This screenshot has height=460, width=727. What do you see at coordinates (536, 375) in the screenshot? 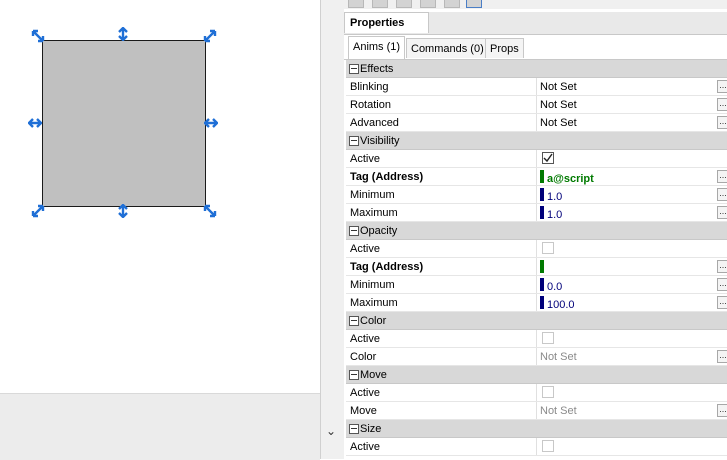
I see `section-move: Move` at bounding box center [536, 375].